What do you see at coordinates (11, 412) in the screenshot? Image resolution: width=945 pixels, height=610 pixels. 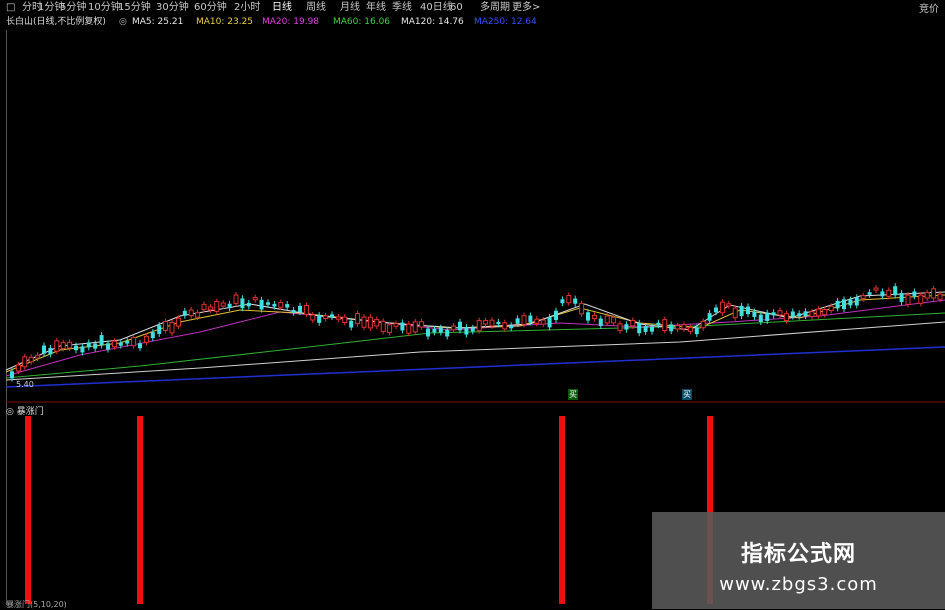 I see `sub-settings-icon: ◎` at bounding box center [11, 412].